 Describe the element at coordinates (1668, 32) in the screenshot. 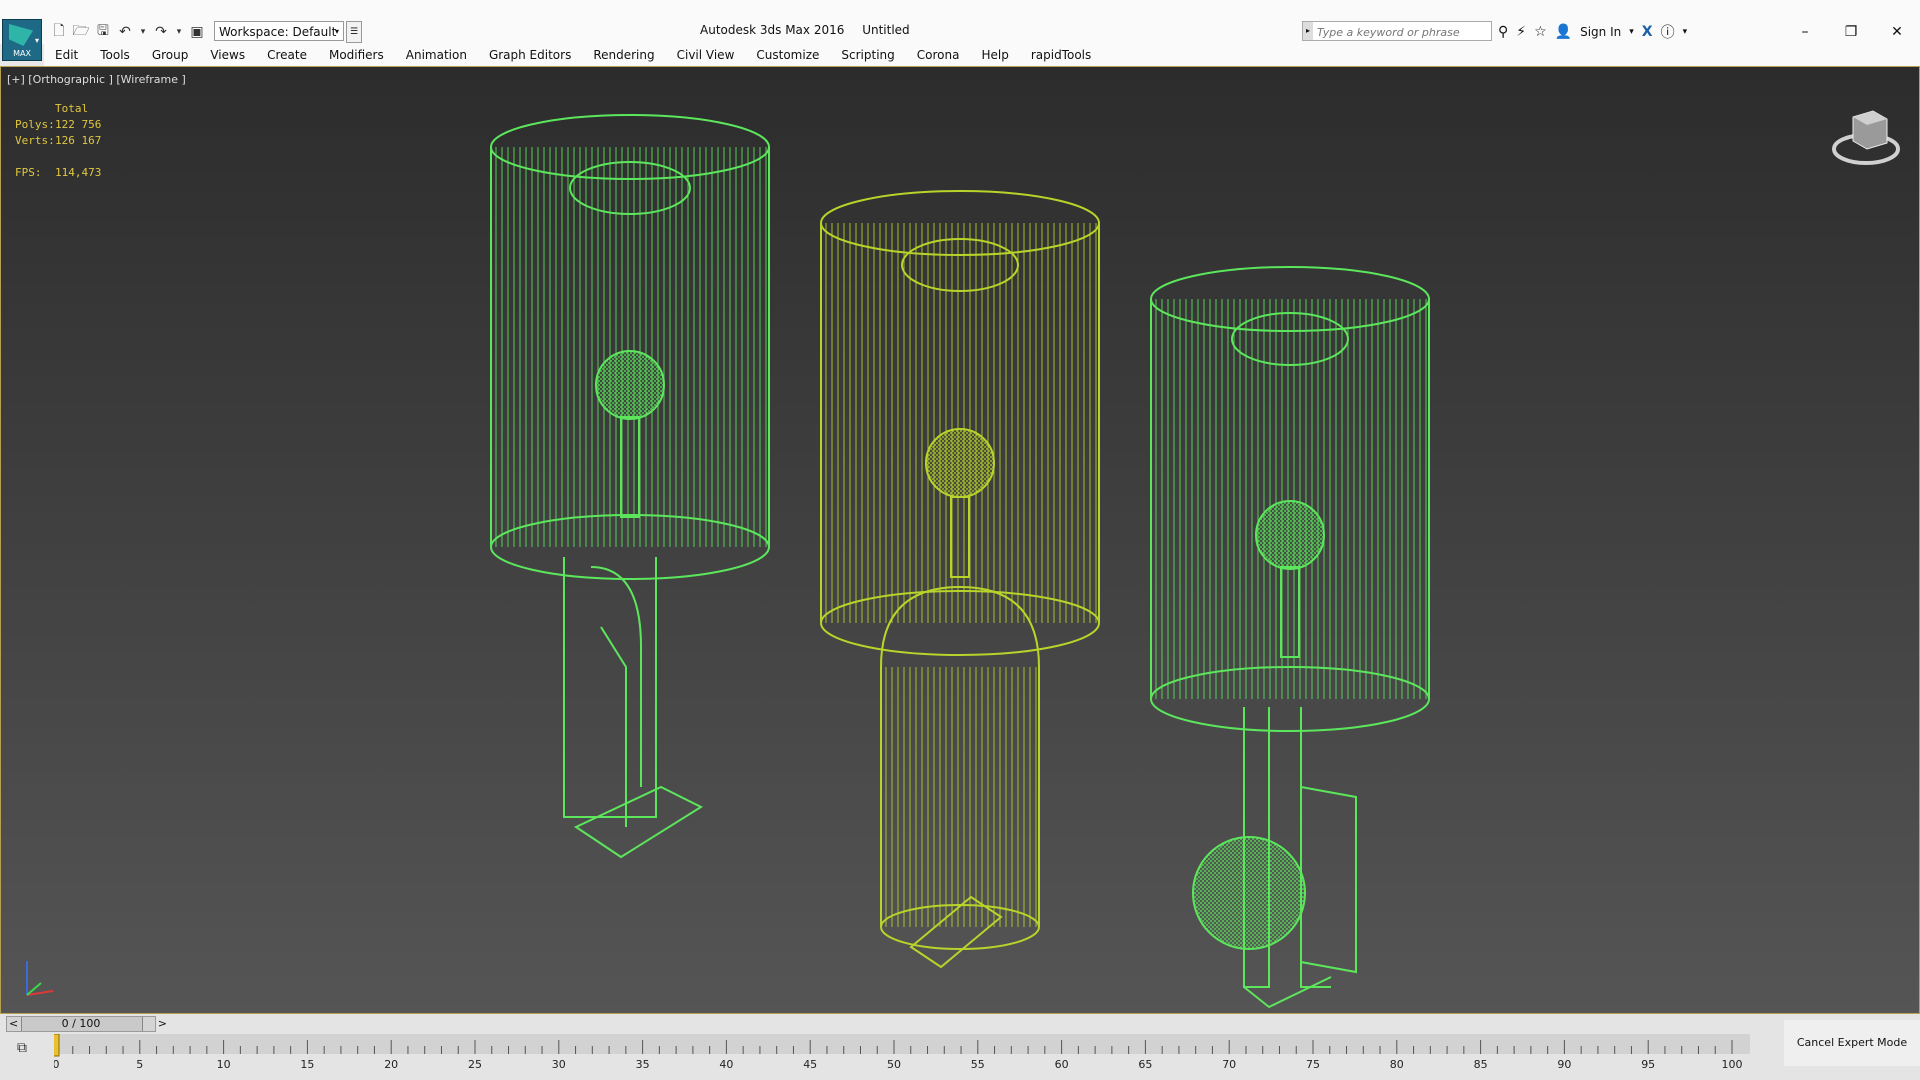

I see `help-icon: ⓘ` at that location.